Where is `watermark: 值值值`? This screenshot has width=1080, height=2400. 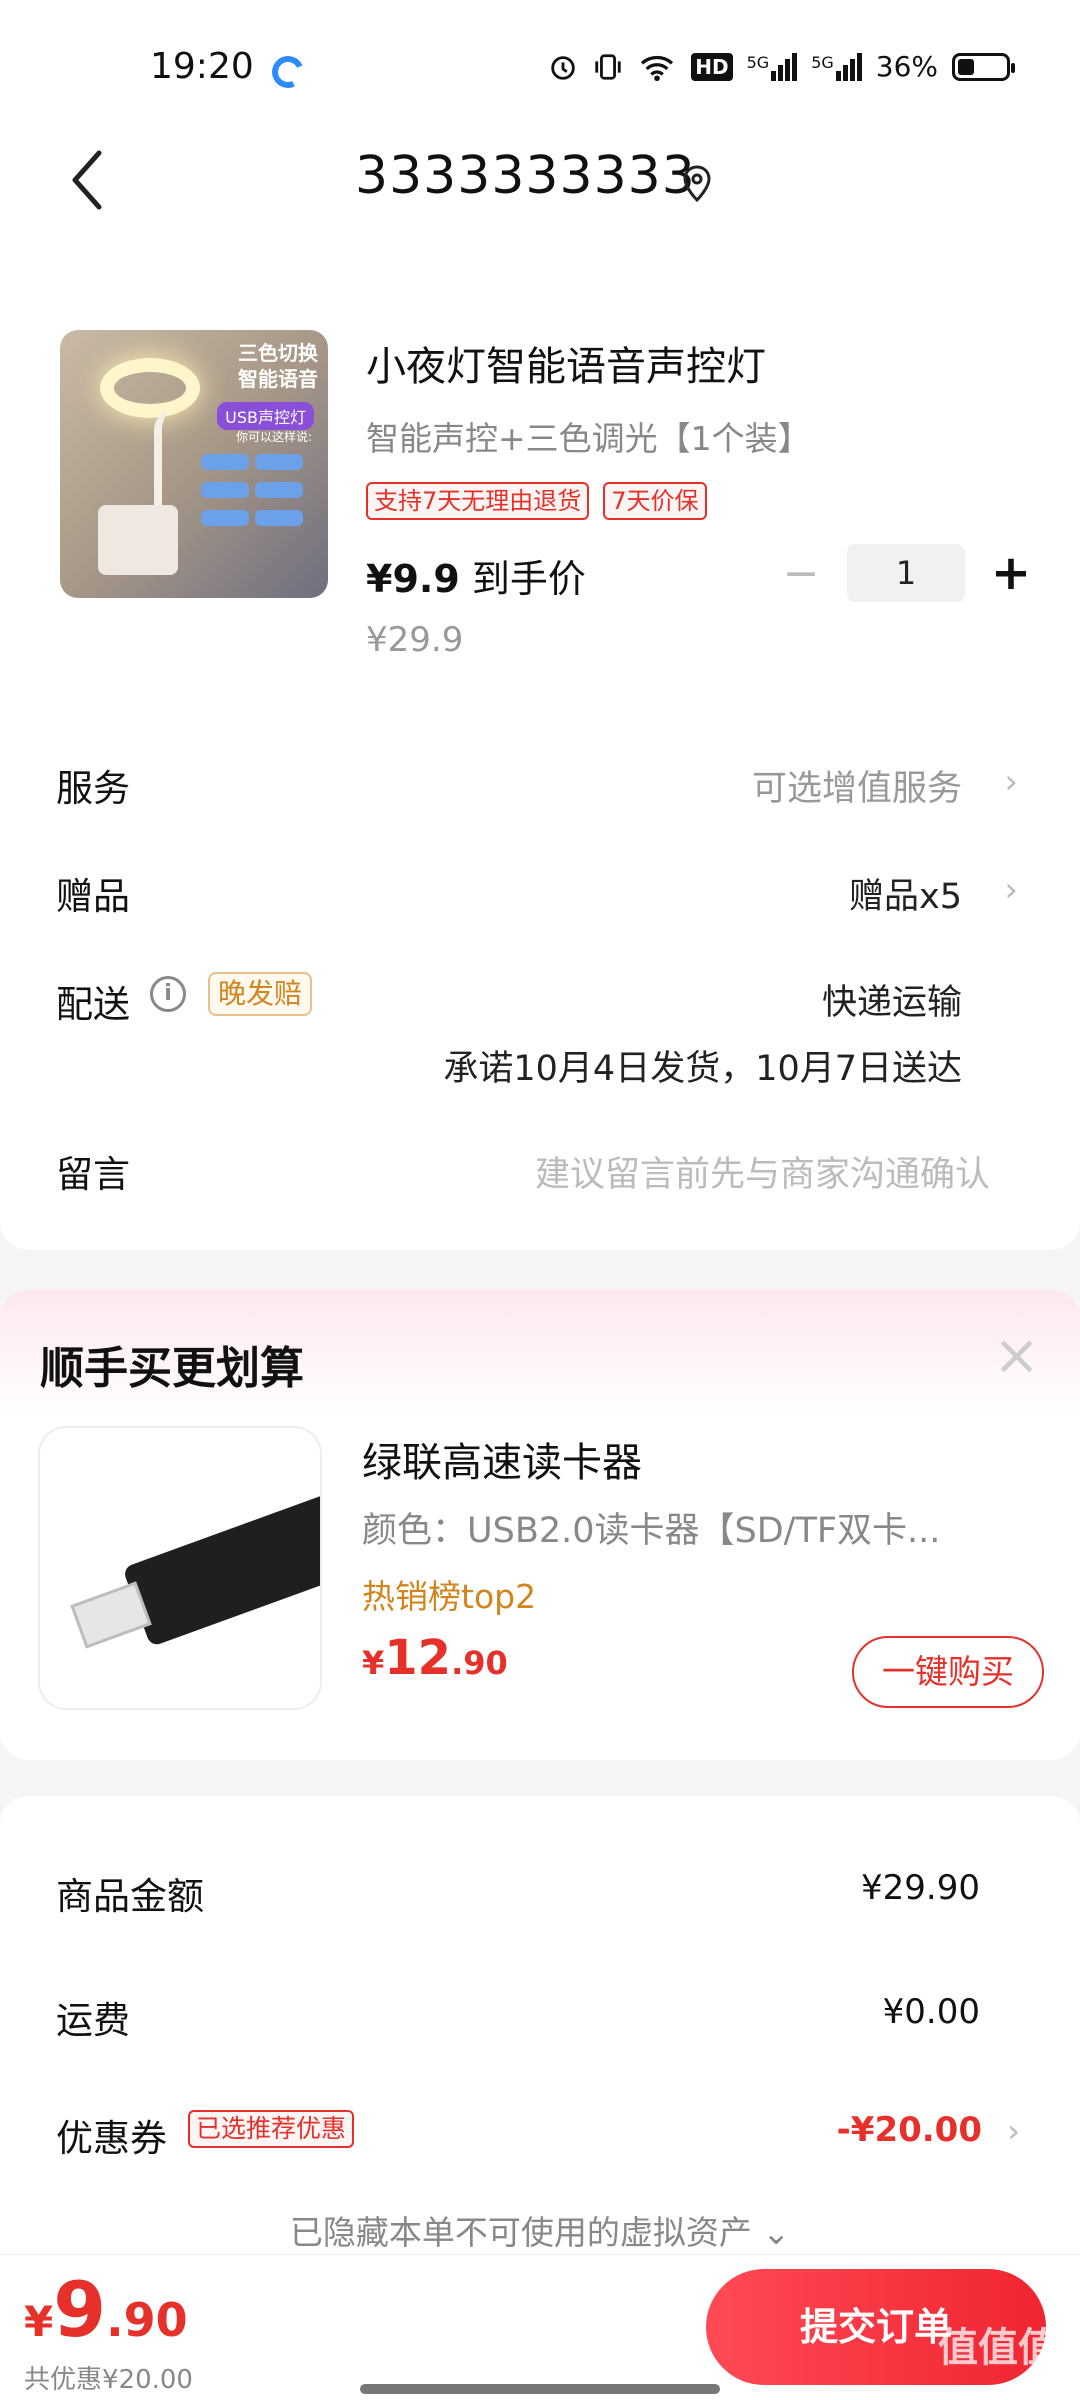
watermark: 值值值 is located at coordinates (998, 2348).